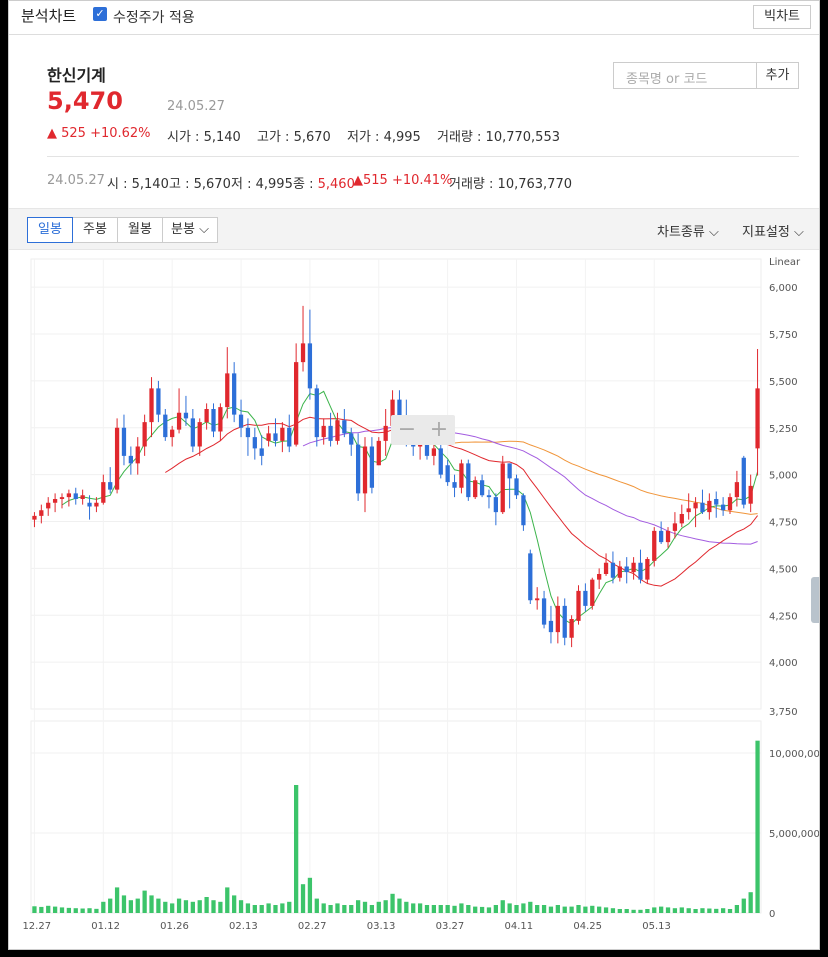  What do you see at coordinates (423, 156) in the screenshot?
I see `divider` at bounding box center [423, 156].